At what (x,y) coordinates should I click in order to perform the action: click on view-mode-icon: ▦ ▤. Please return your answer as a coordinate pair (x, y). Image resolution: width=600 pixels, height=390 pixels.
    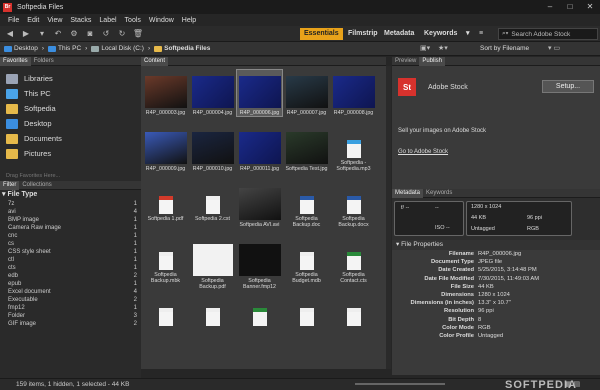
    Looking at the image, I should click on (572, 384).